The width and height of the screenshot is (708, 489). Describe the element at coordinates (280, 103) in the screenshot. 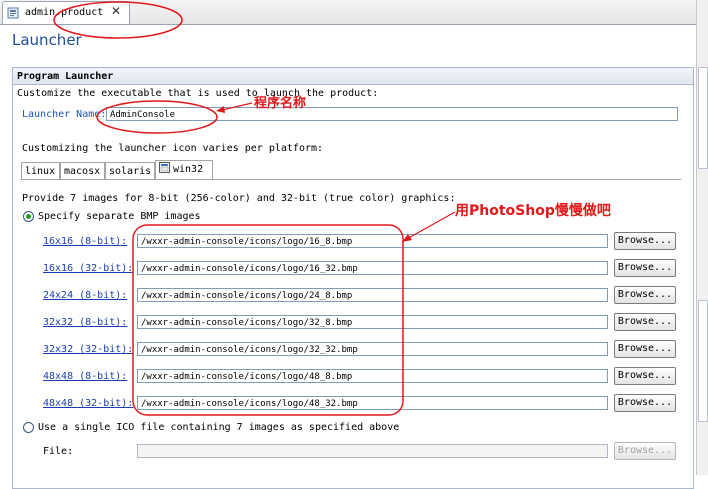

I see `launcher-name-annotation: 程序名称` at that location.